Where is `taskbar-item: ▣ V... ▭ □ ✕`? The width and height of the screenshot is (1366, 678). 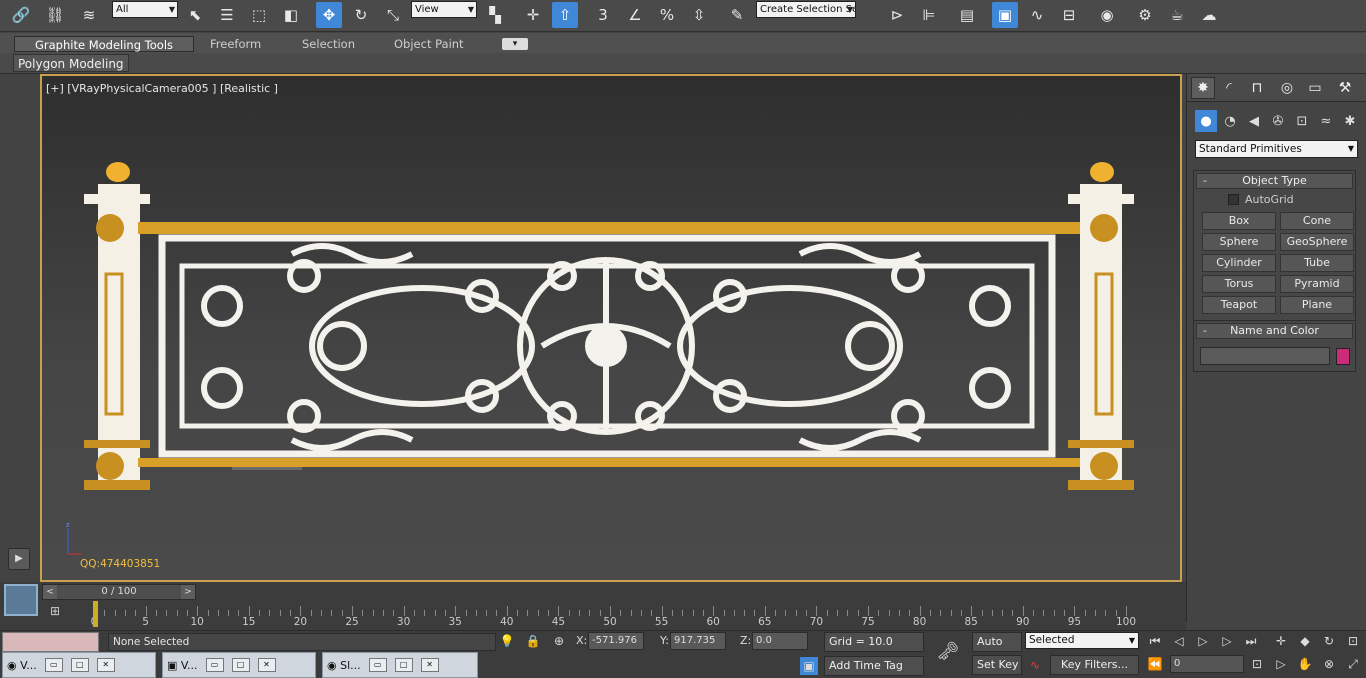
taskbar-item: ▣ V... ▭ □ ✕ is located at coordinates (239, 665).